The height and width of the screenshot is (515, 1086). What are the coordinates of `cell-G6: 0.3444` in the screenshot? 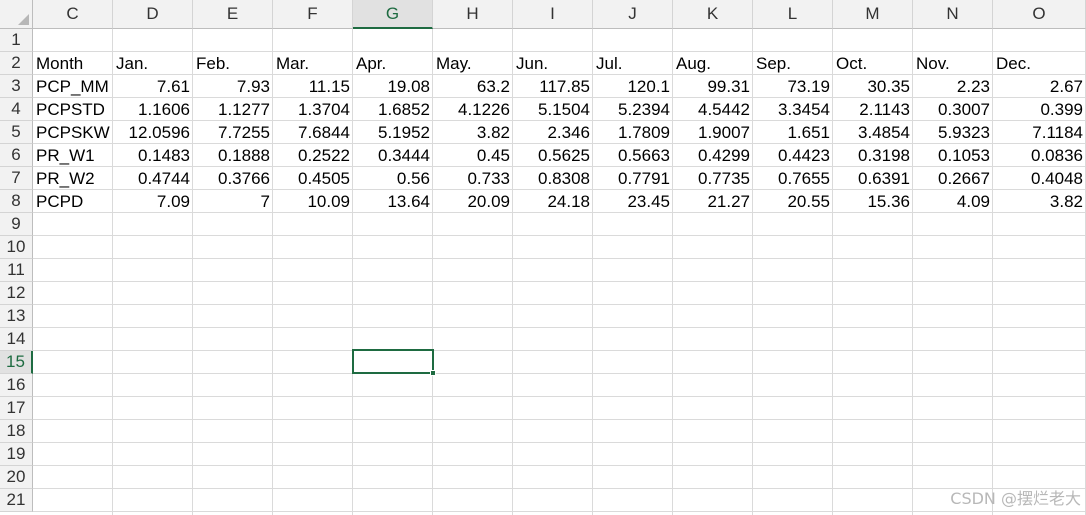 It's located at (393, 155).